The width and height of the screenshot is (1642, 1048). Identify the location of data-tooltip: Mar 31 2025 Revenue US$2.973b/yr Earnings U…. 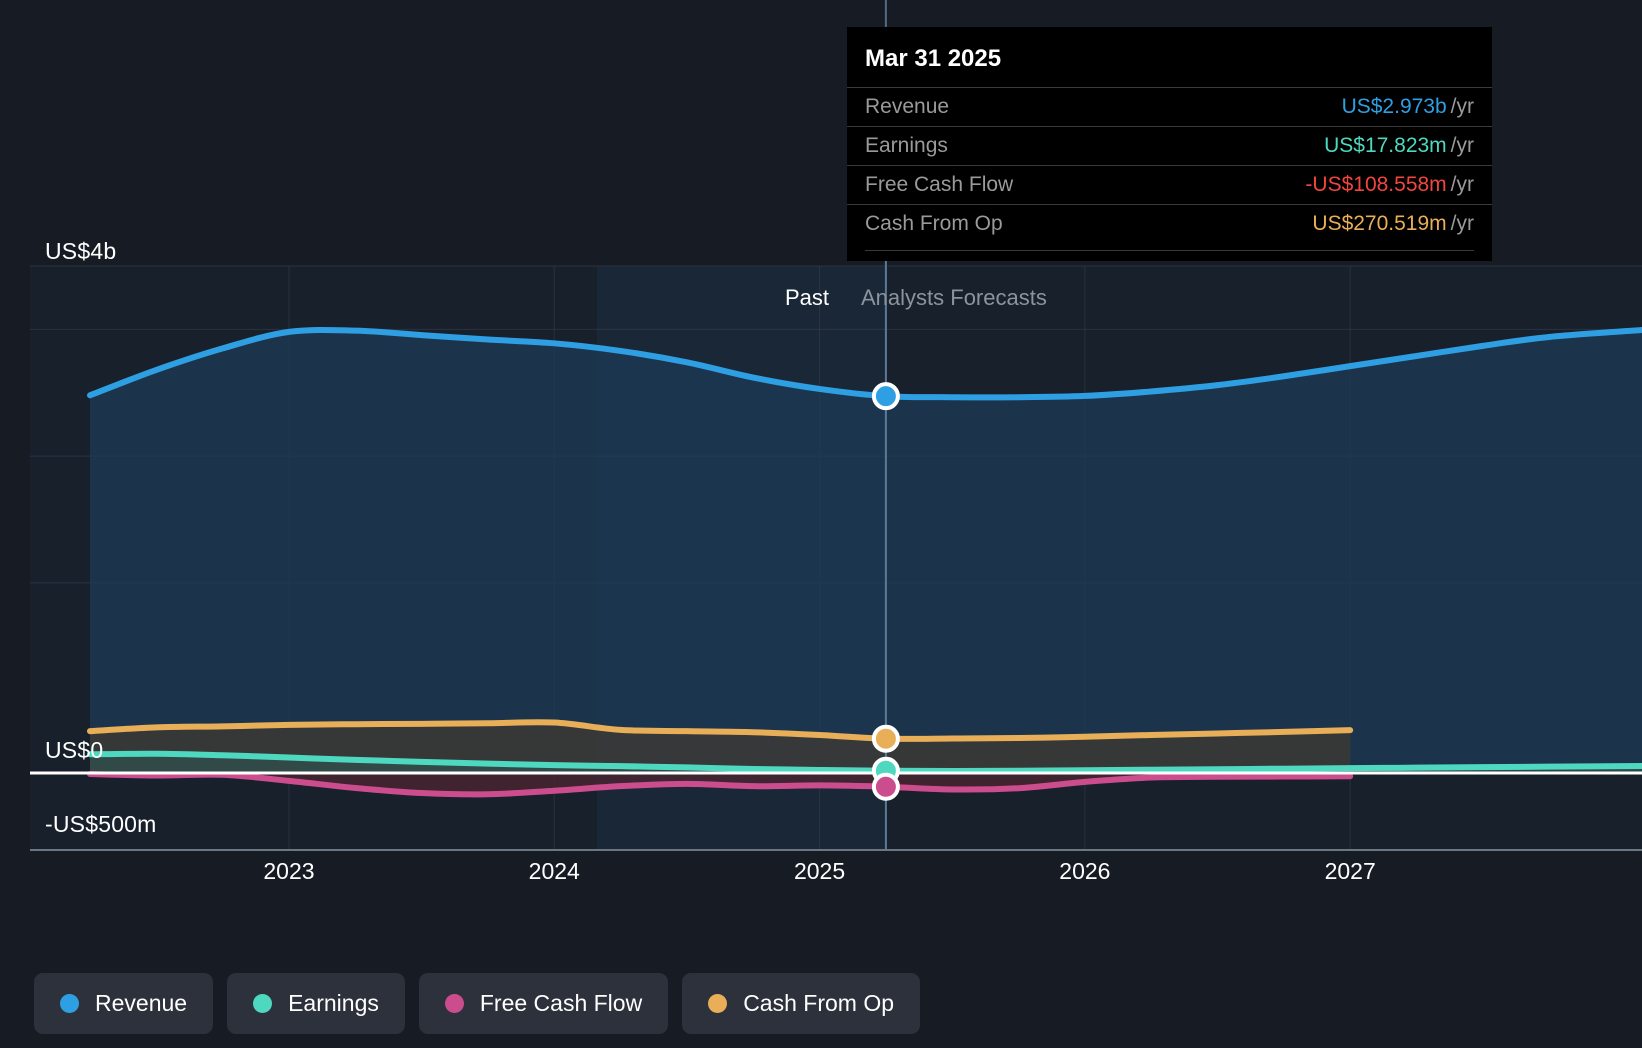
(1169, 144).